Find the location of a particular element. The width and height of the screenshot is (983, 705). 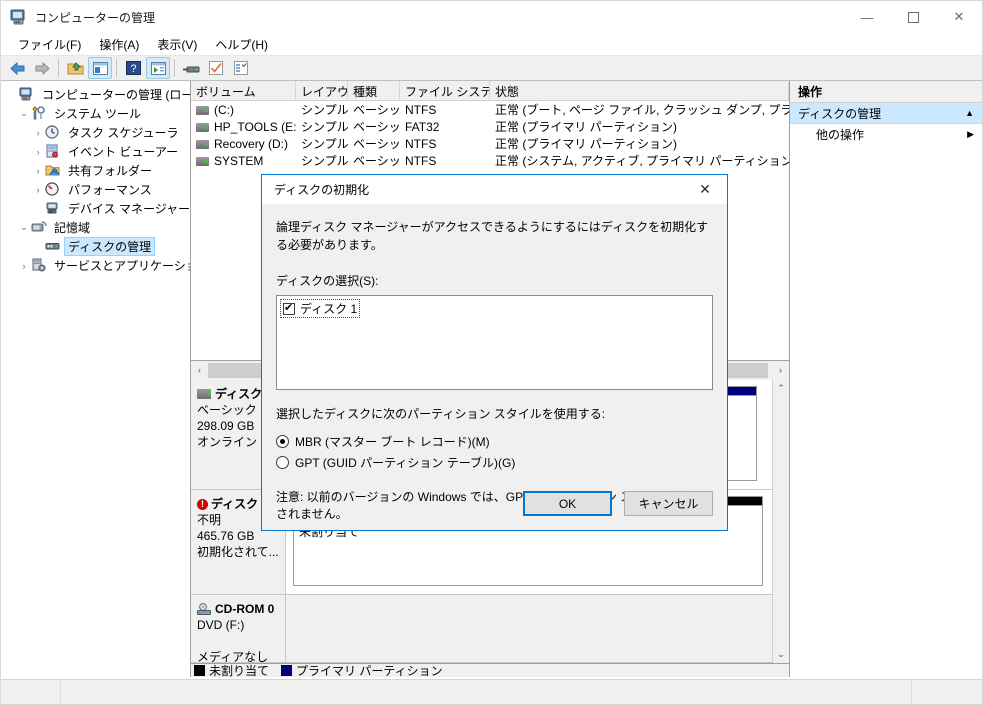

tree-item-event-viewer: › イベント ビューアー is located at coordinates (96, 151).